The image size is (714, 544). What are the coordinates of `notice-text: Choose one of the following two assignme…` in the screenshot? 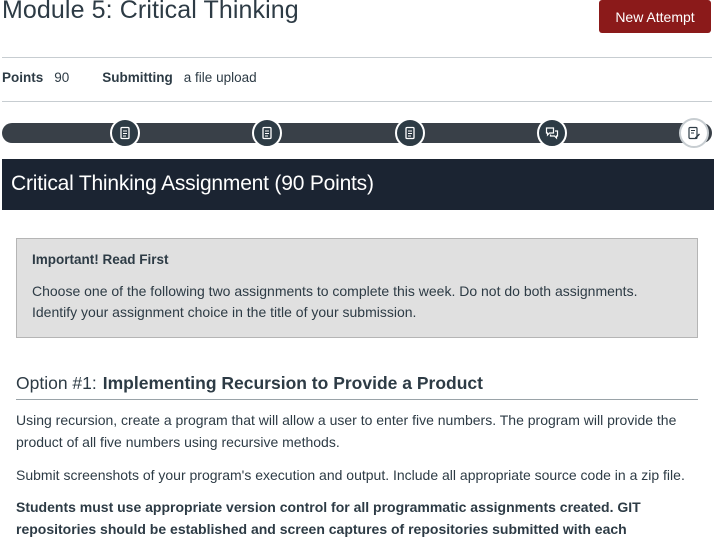 It's located at (335, 301).